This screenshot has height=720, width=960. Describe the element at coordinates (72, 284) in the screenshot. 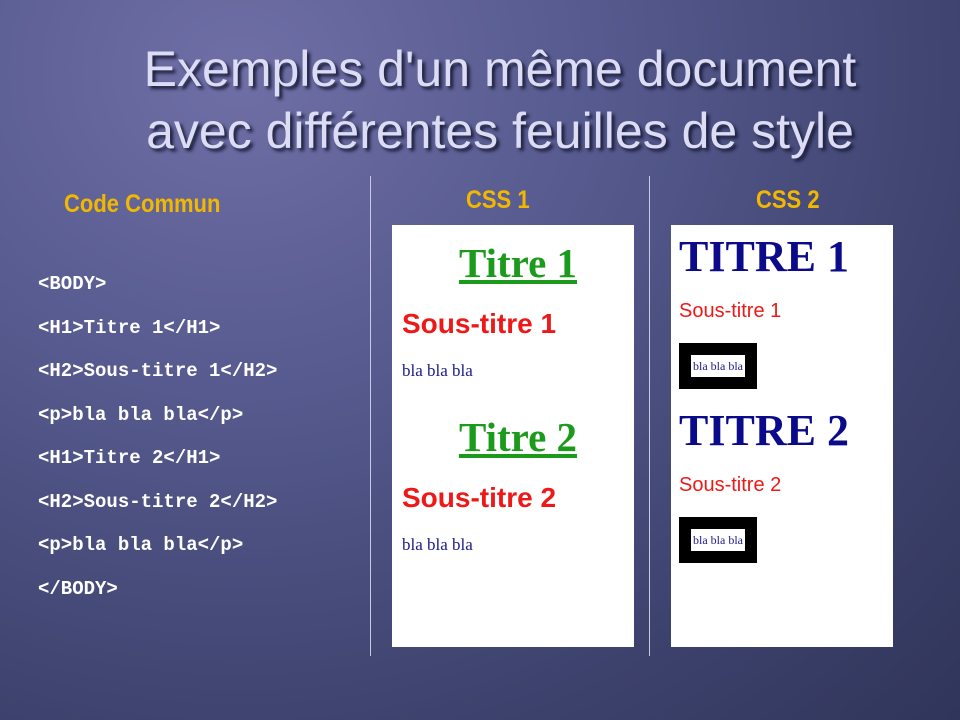

I see `code-line: <BODY>` at that location.